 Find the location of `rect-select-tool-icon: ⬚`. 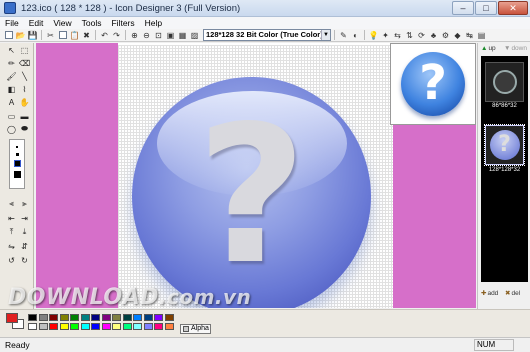

rect-select-tool-icon: ⬚ is located at coordinates (24, 50).